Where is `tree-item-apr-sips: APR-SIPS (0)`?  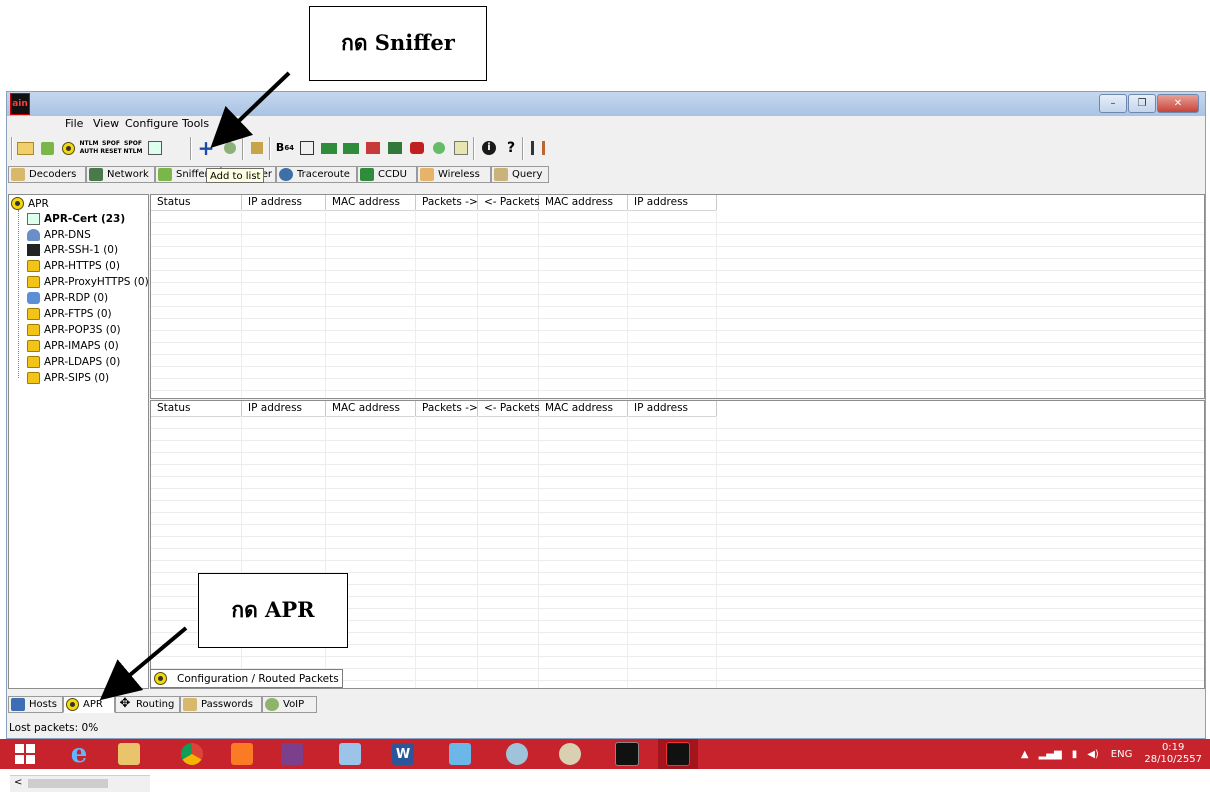 tree-item-apr-sips: APR-SIPS (0) is located at coordinates (68, 377).